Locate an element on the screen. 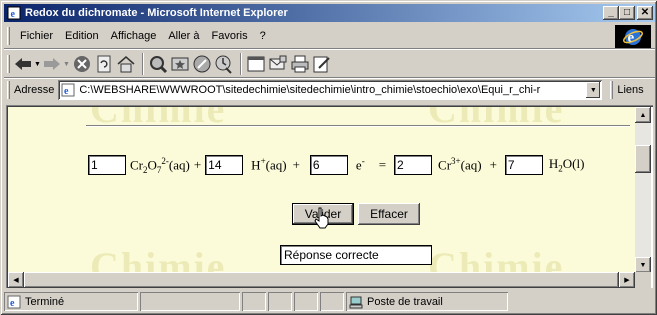 The height and width of the screenshot is (315, 657). status-panel-zone: Poste de travail is located at coordinates (427, 301).